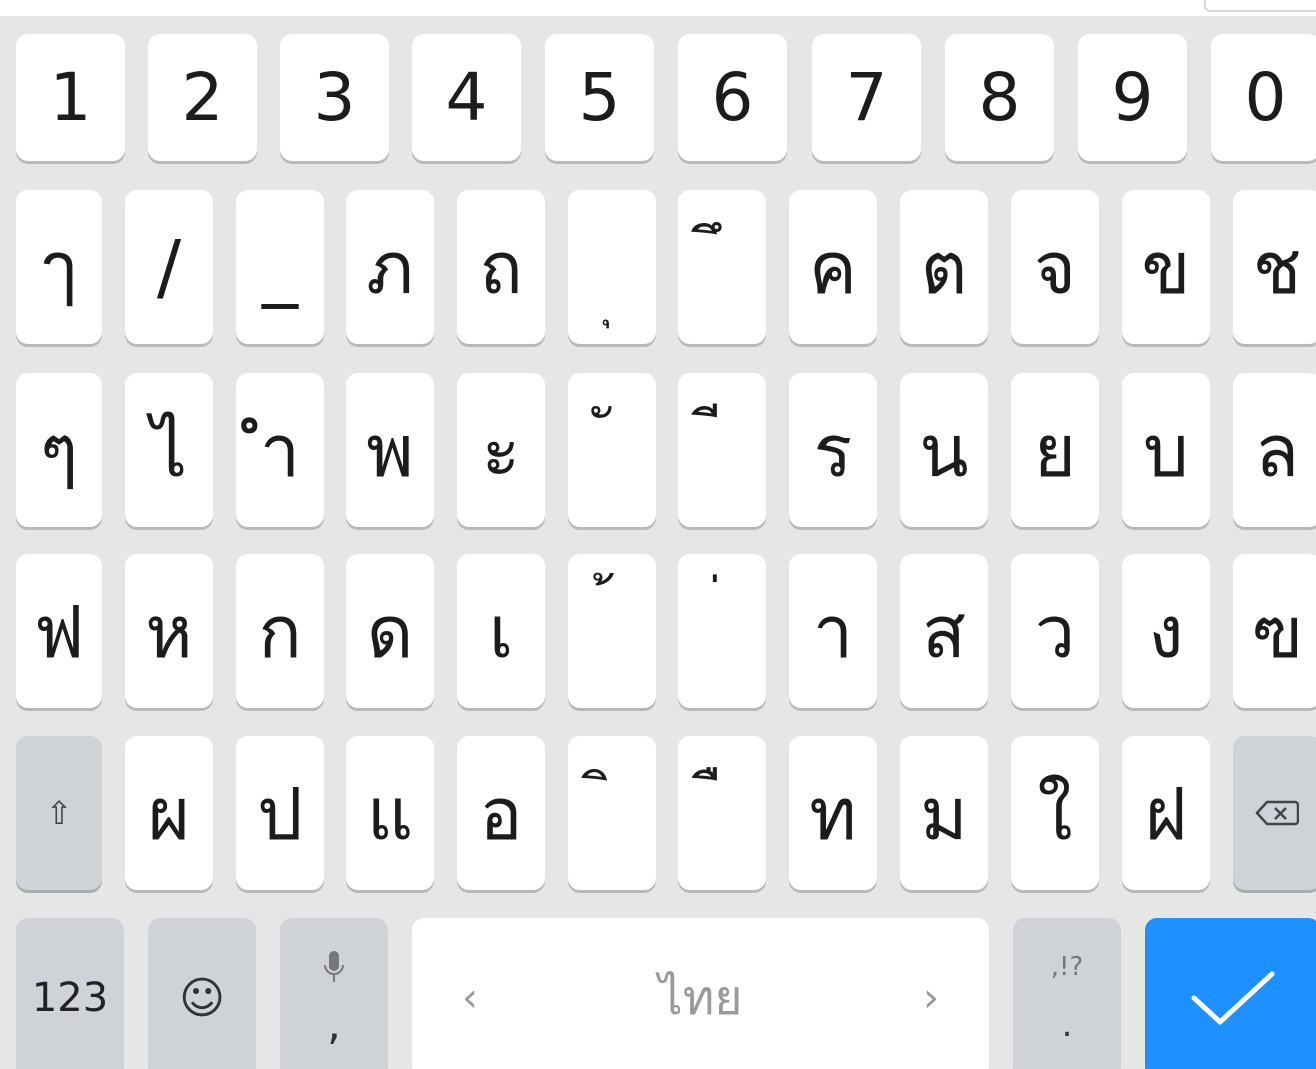 The image size is (1316, 1069). What do you see at coordinates (70, 998) in the screenshot?
I see `numbers-key-label: 123` at bounding box center [70, 998].